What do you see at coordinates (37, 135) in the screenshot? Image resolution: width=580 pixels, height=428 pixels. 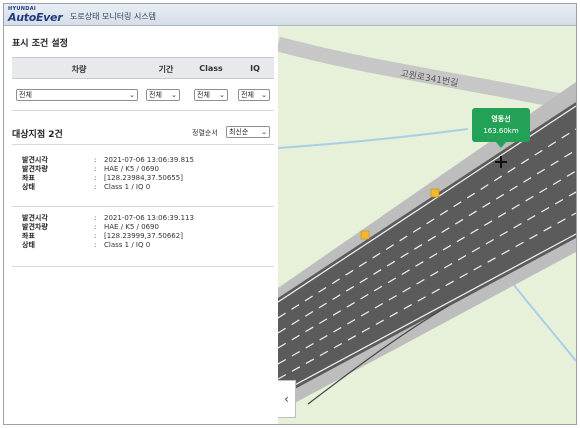 I see `result-count-title: 대상지점 2건` at bounding box center [37, 135].